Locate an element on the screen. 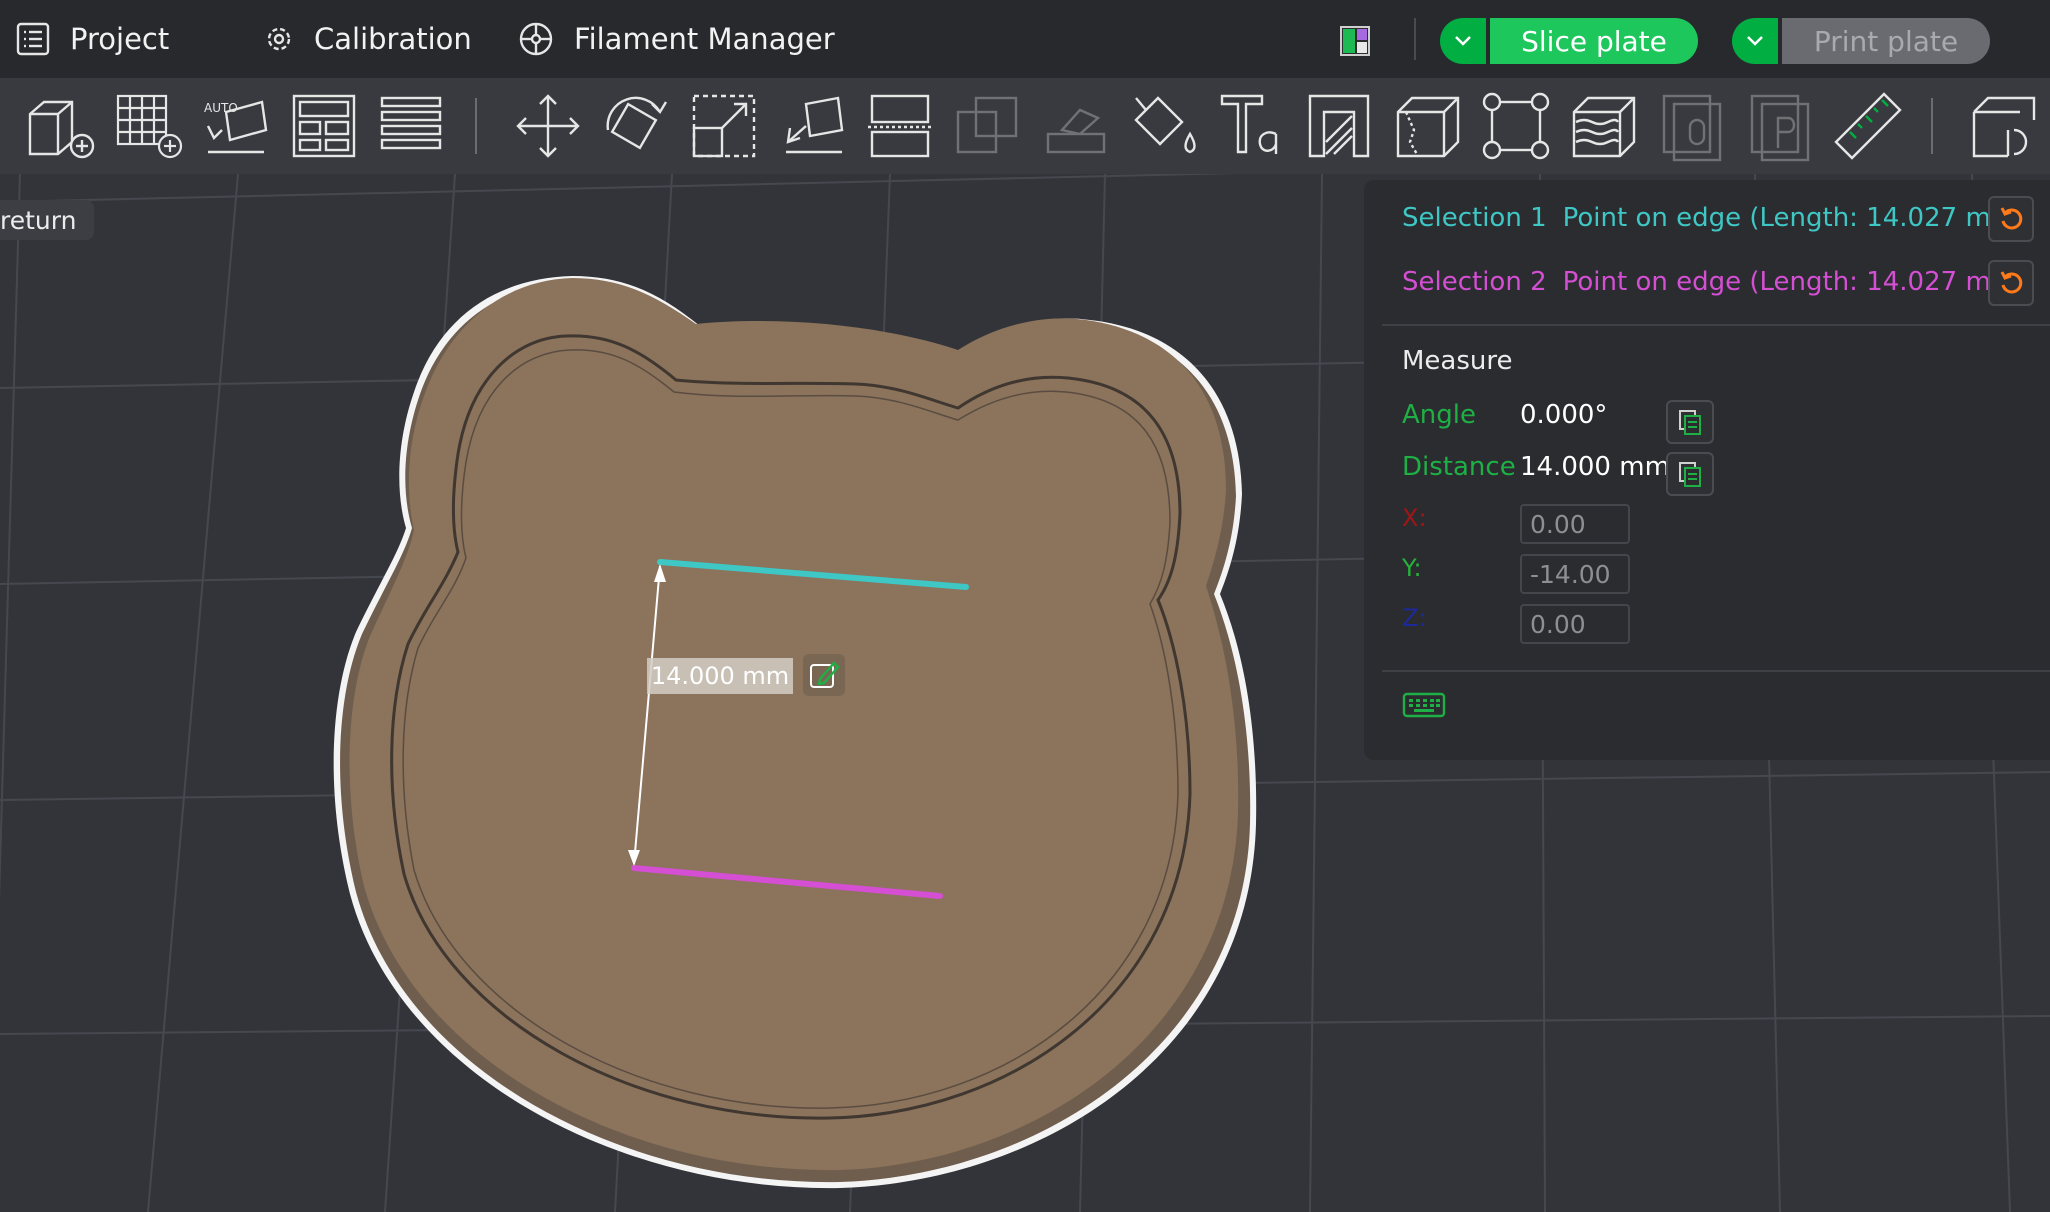  copy-distance-button is located at coordinates (1690, 474).